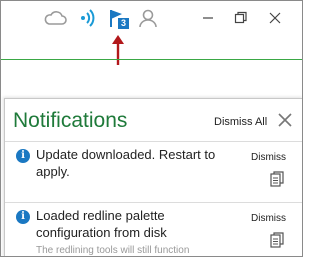 Image resolution: width=320 pixels, height=257 pixels. I want to click on notification-count-badge: 3, so click(123, 23).